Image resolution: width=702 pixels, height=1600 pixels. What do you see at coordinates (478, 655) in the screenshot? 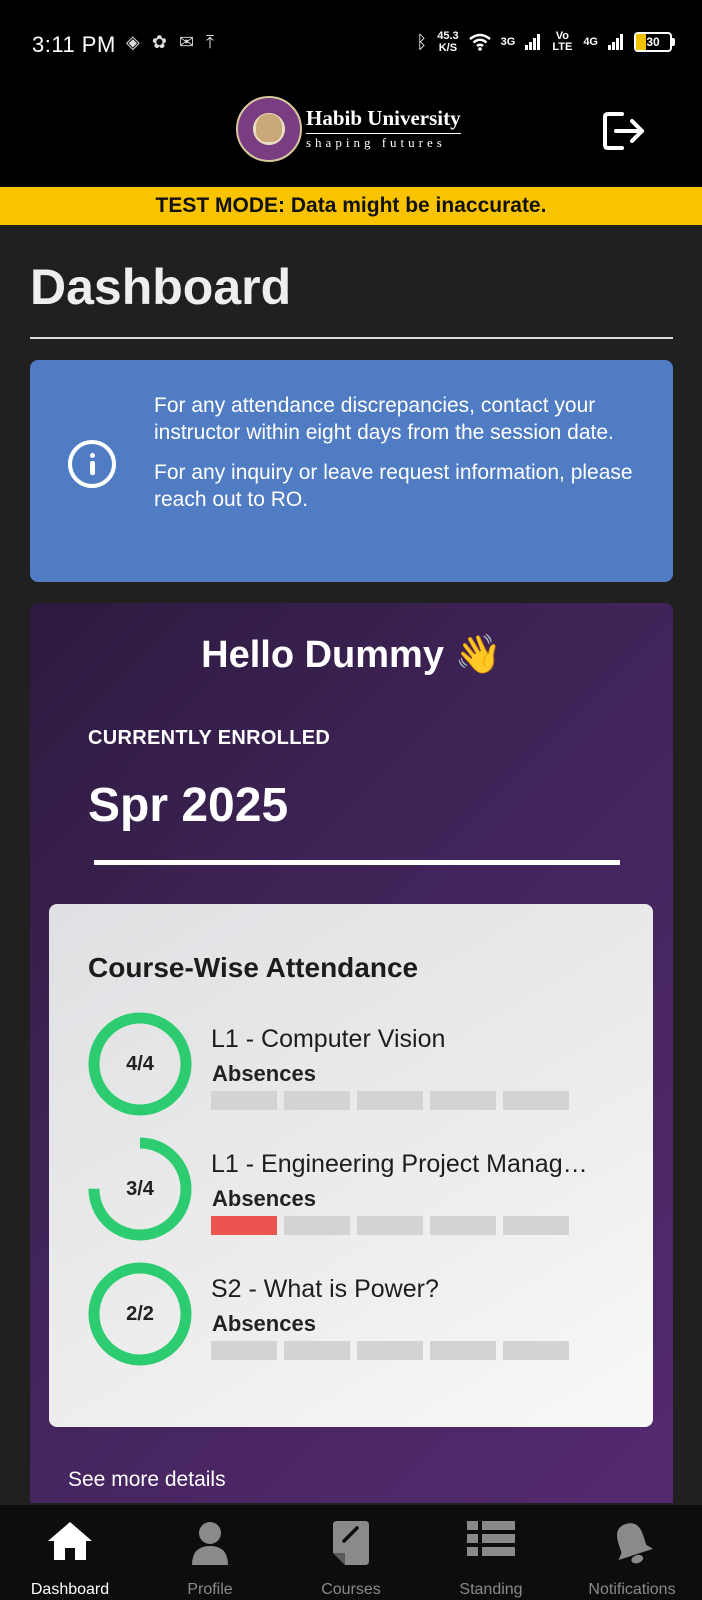
I see `wave-icon: 👋` at bounding box center [478, 655].